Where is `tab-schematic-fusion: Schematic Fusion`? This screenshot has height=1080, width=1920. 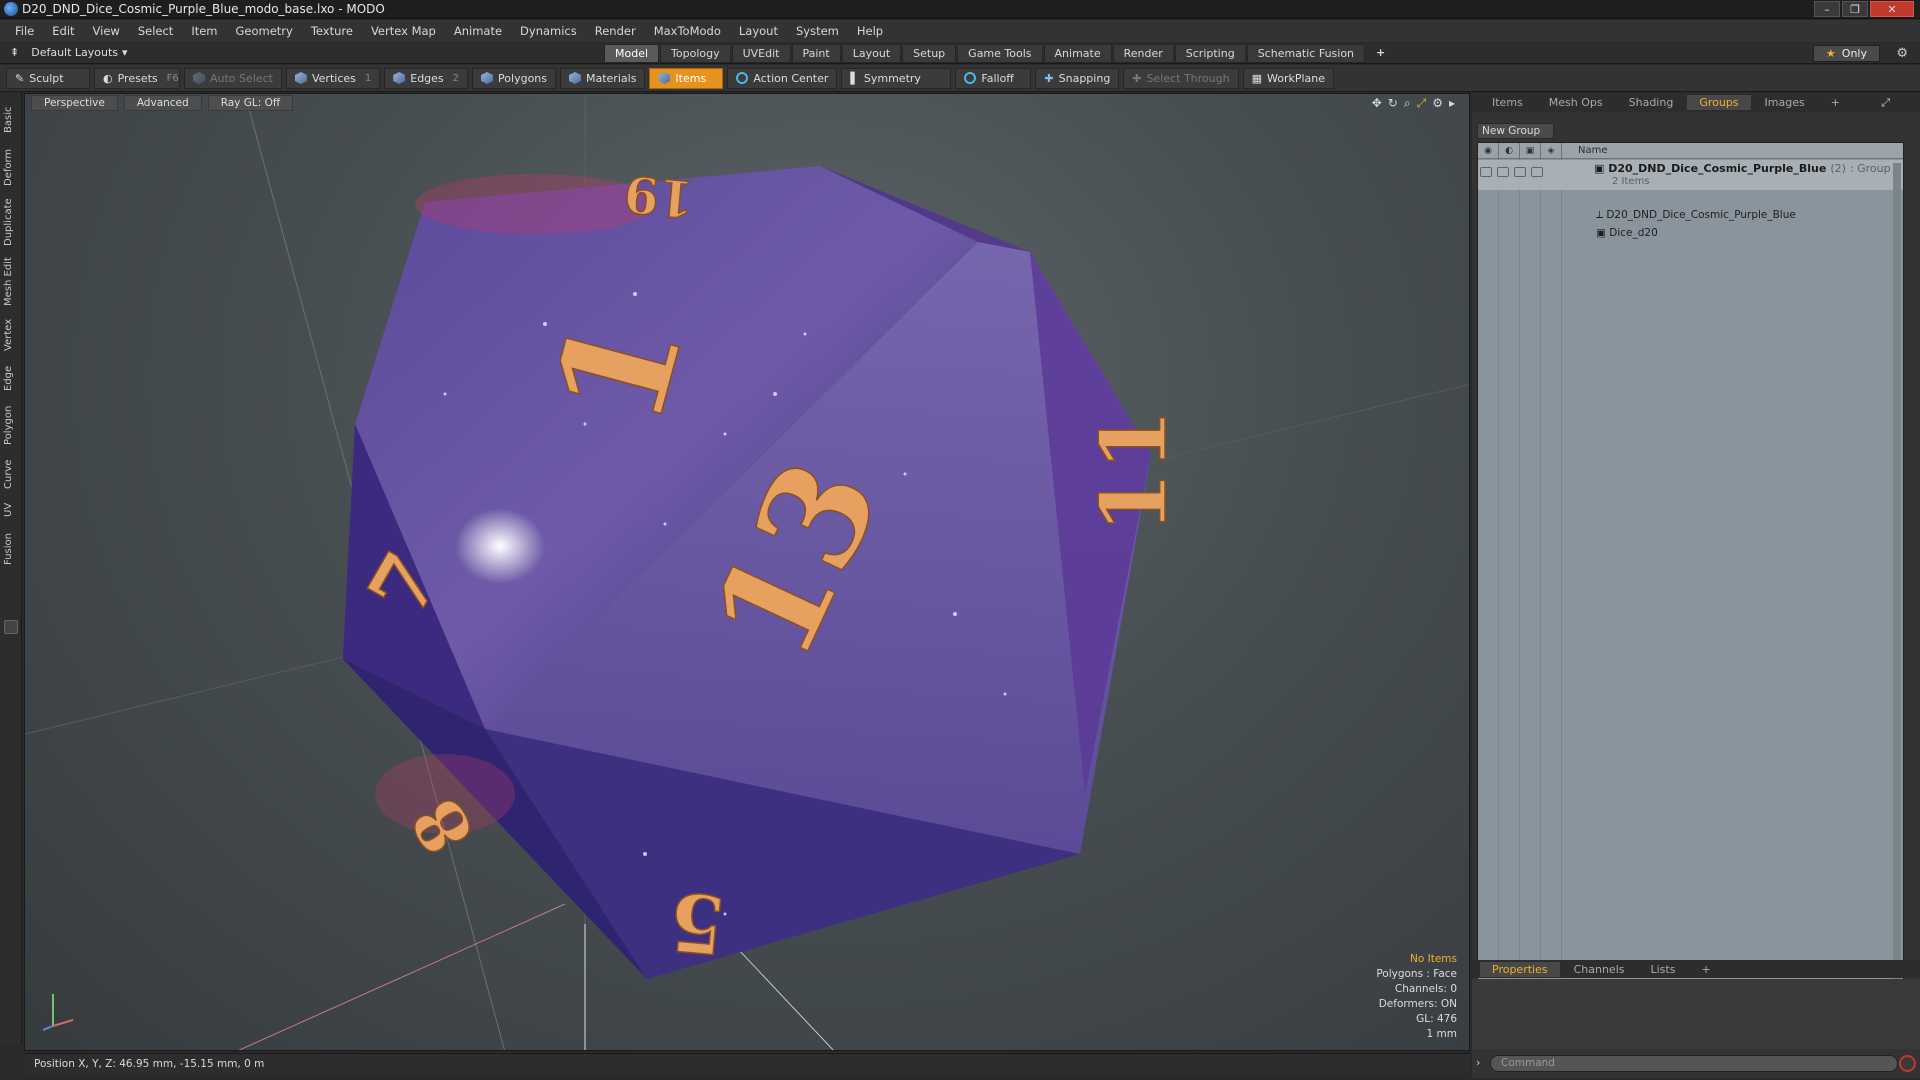 tab-schematic-fusion: Schematic Fusion is located at coordinates (1306, 53).